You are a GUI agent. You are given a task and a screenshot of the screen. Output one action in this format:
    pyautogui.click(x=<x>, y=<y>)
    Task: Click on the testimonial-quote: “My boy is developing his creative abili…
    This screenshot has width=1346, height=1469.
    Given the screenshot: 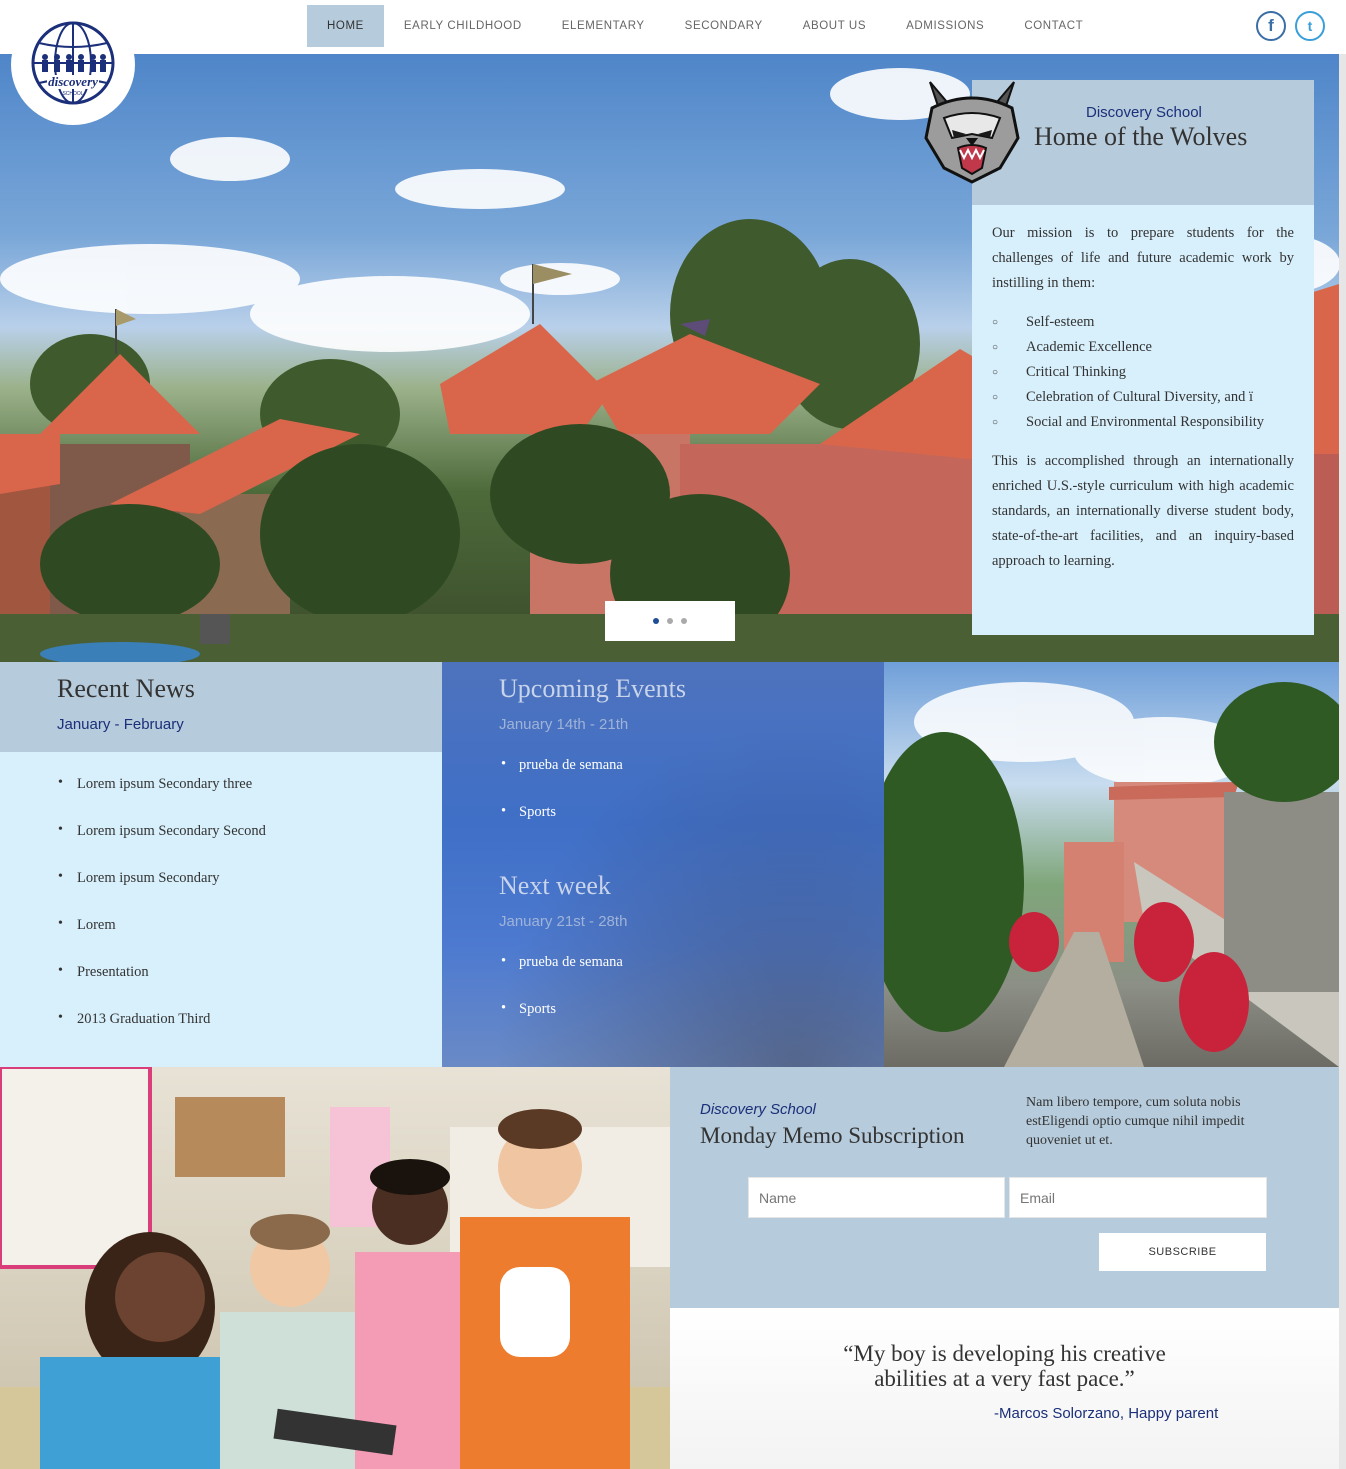 What is the action you would take?
    pyautogui.click(x=1004, y=1366)
    